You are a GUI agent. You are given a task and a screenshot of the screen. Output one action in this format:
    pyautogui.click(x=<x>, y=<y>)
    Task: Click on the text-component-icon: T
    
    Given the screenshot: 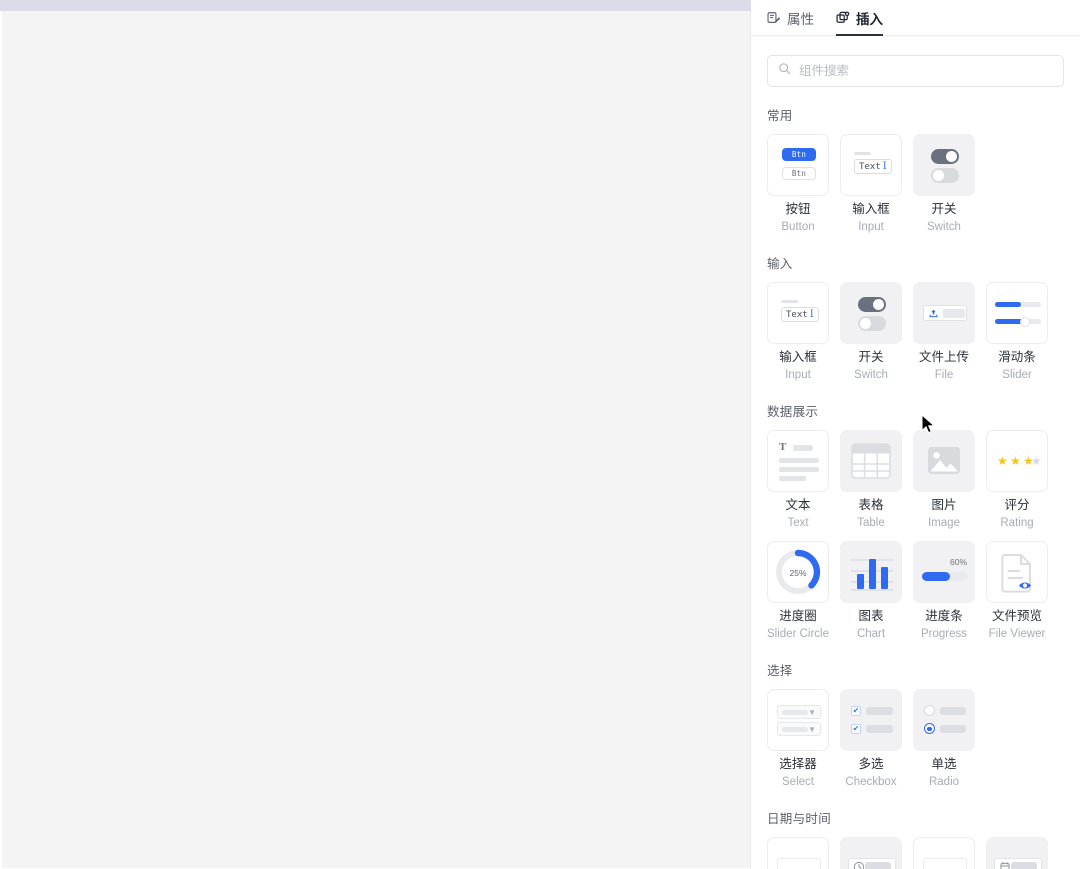 What is the action you would take?
    pyautogui.click(x=798, y=461)
    